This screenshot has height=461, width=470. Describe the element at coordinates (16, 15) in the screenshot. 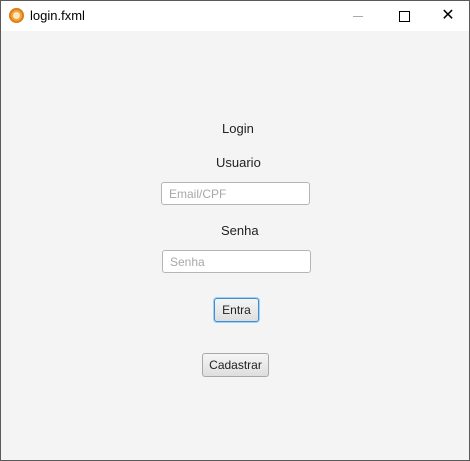

I see `app-logo-icon` at that location.